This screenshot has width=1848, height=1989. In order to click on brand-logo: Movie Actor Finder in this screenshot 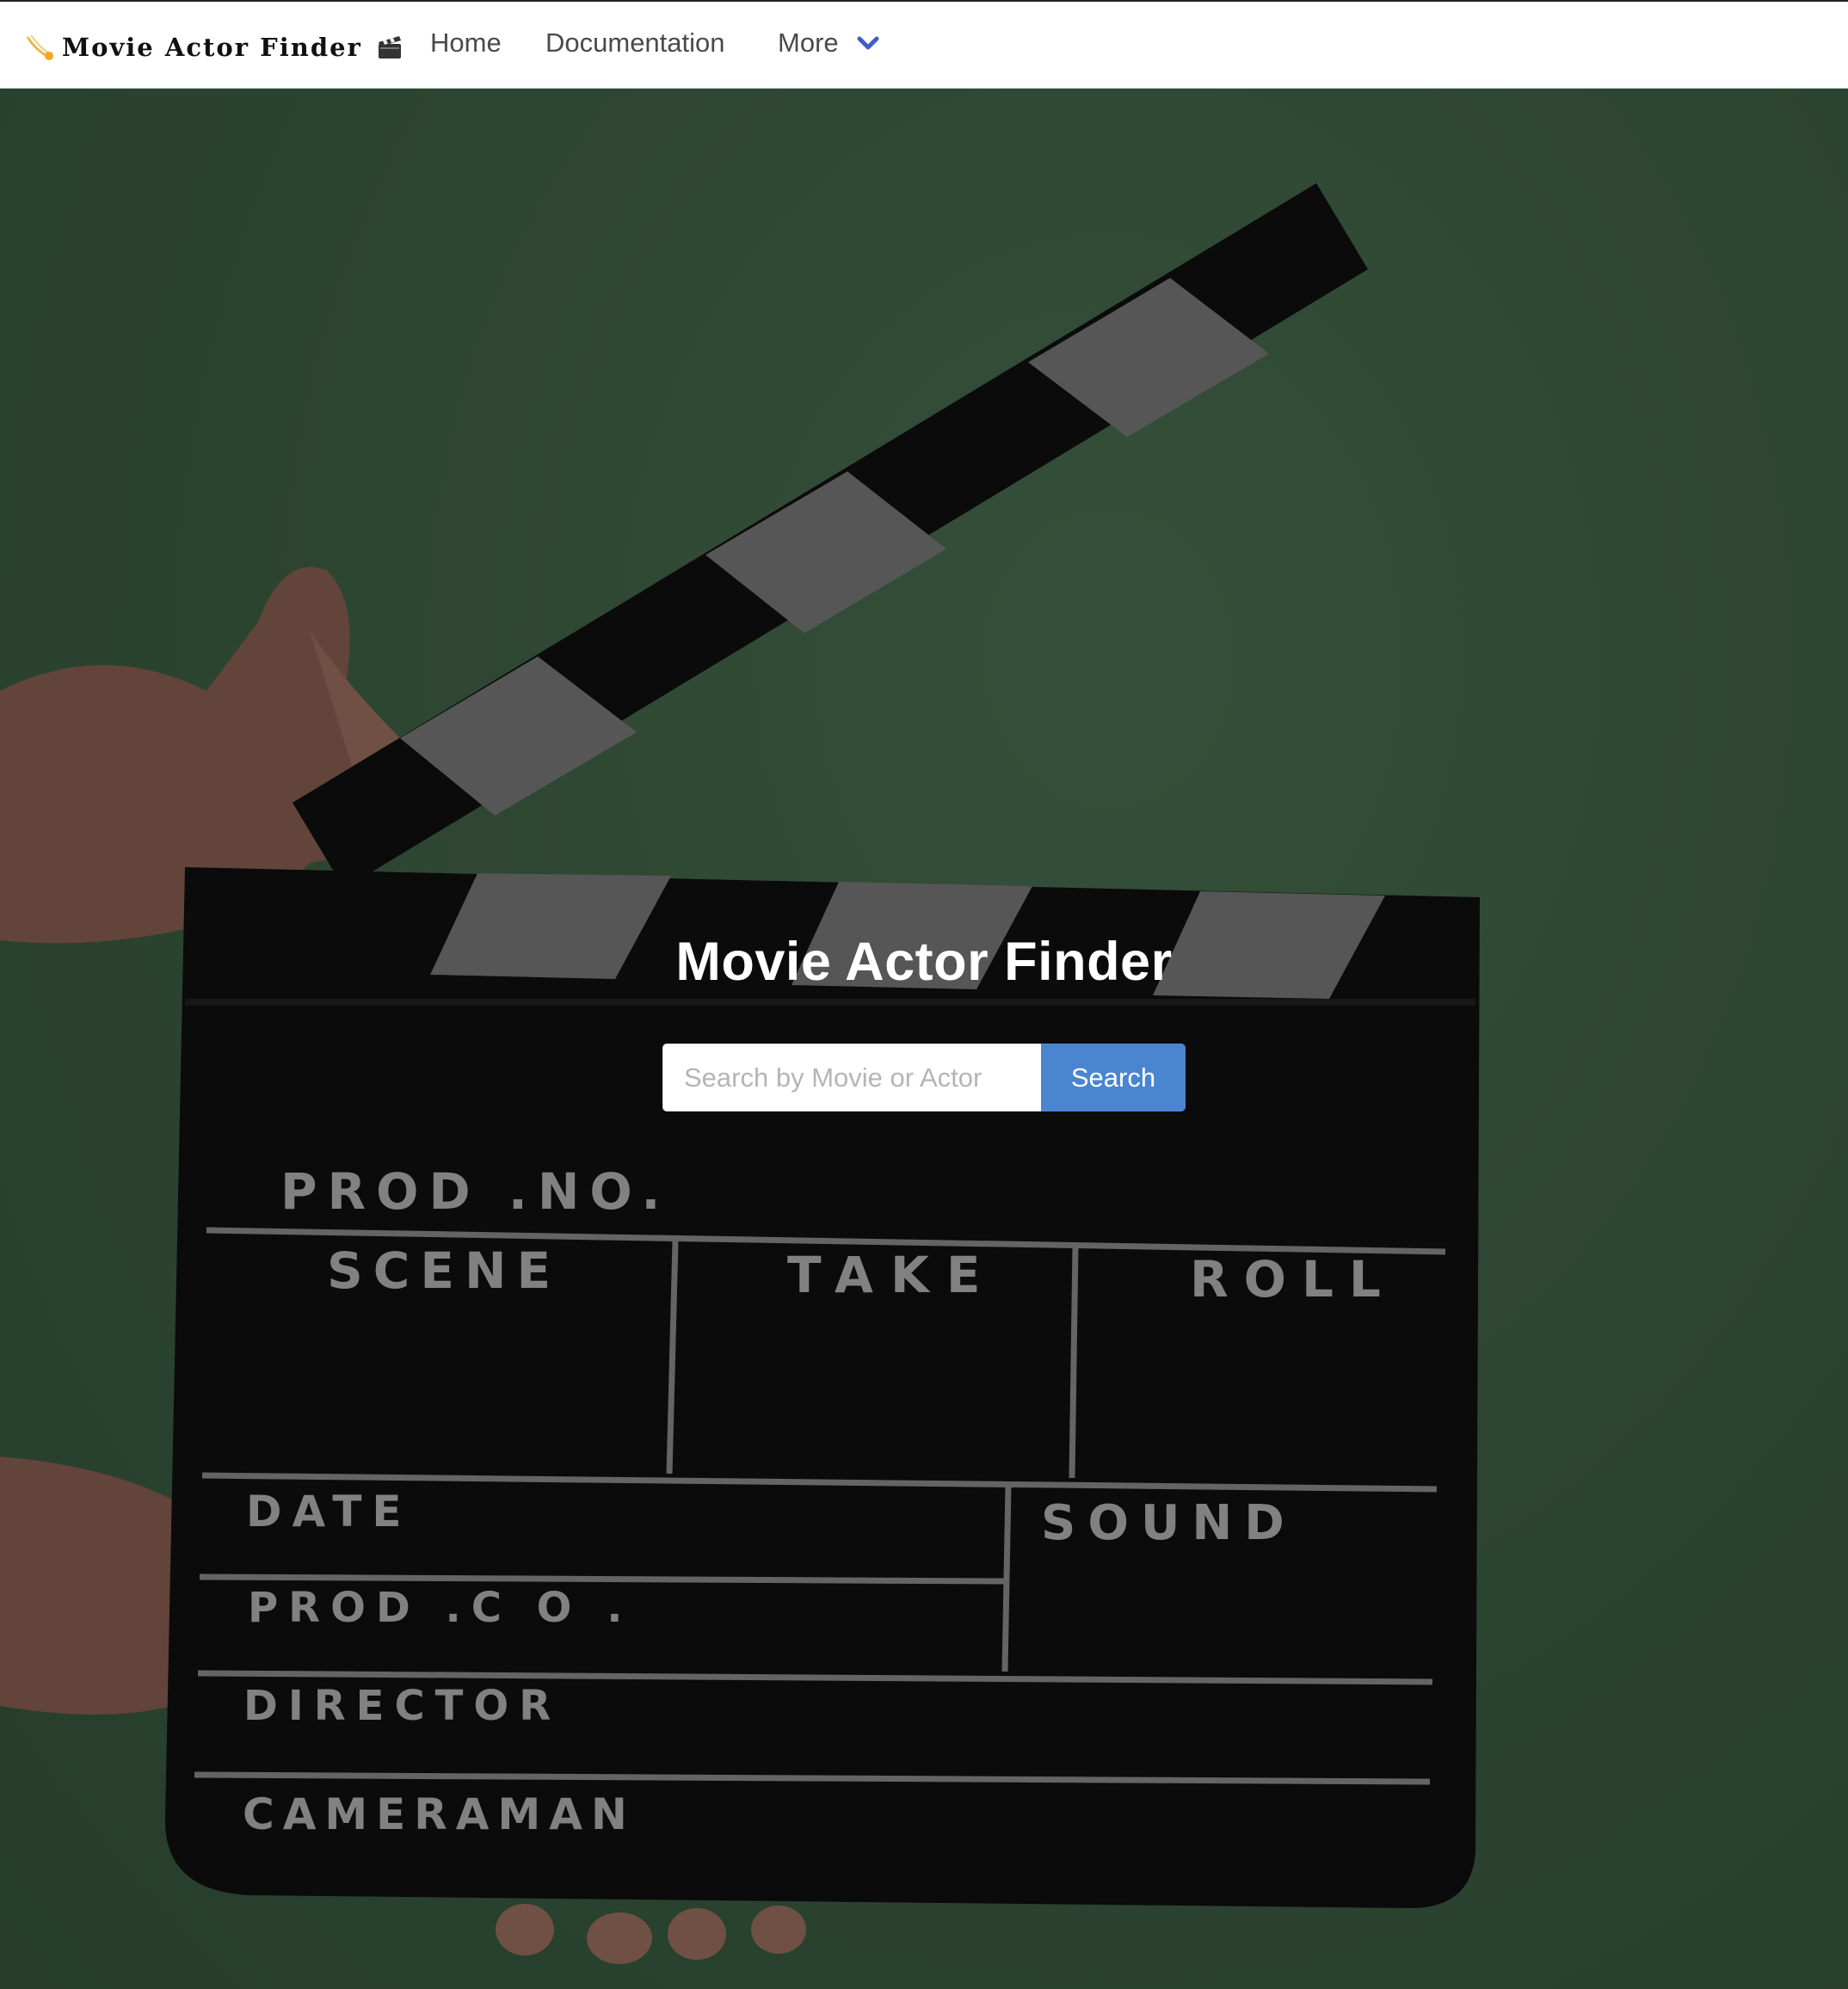, I will do `click(214, 47)`.